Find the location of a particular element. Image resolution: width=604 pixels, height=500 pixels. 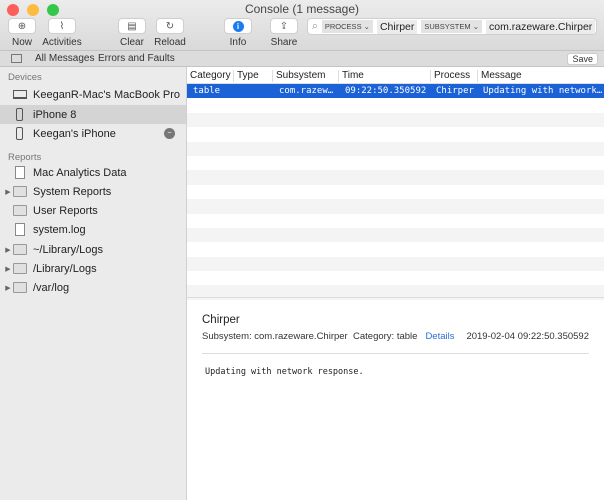

window-title: Console (1 message) is located at coordinates (302, 9).